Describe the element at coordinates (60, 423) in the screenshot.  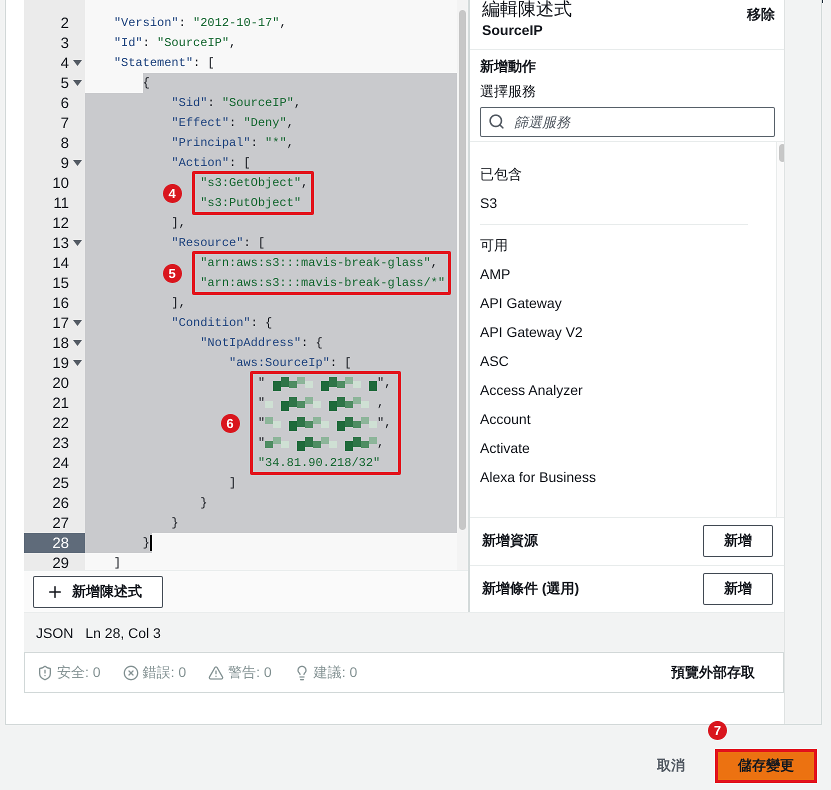
I see `line-number: 22` at that location.